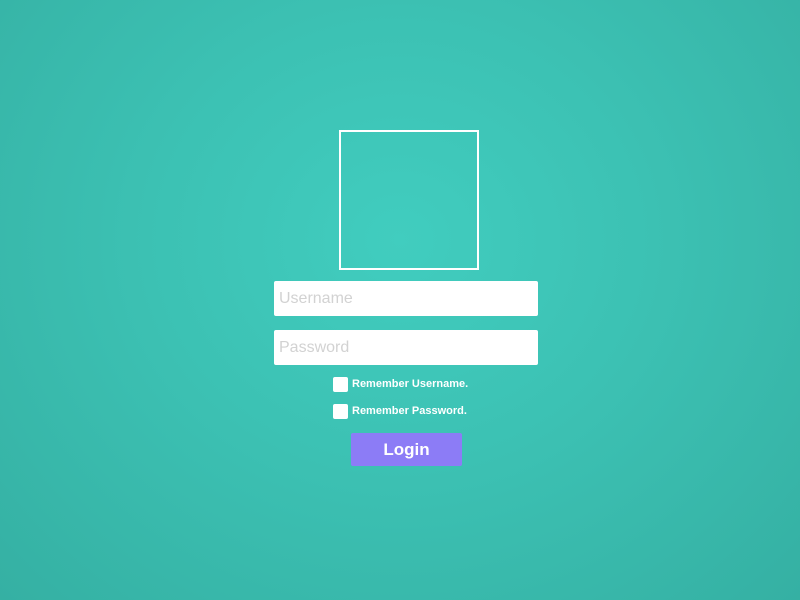  What do you see at coordinates (406, 347) in the screenshot?
I see `password-input` at bounding box center [406, 347].